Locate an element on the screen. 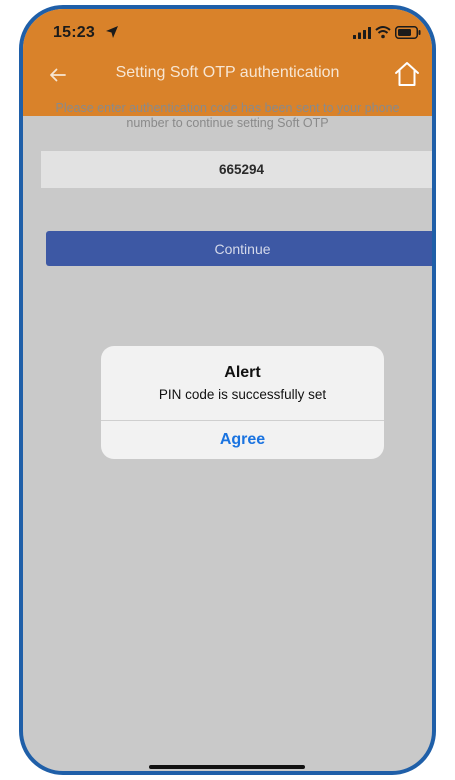 The width and height of the screenshot is (455, 780). location-arrow-icon is located at coordinates (112, 32).